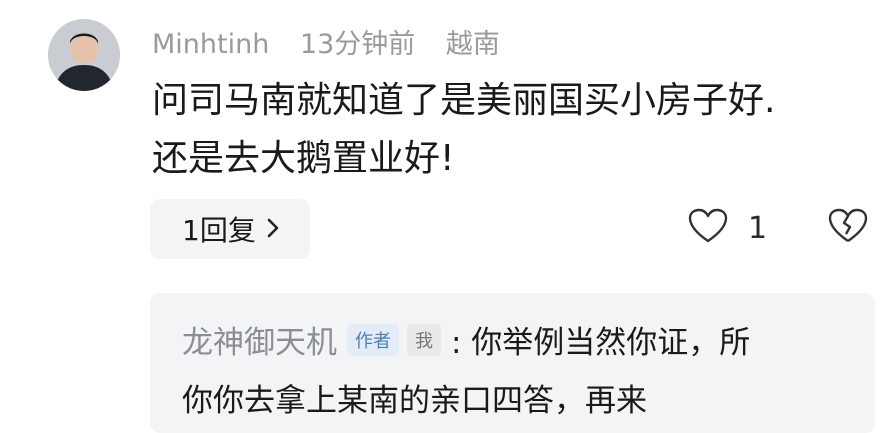 The image size is (895, 433). I want to click on broken-heart-icon, so click(848, 228).